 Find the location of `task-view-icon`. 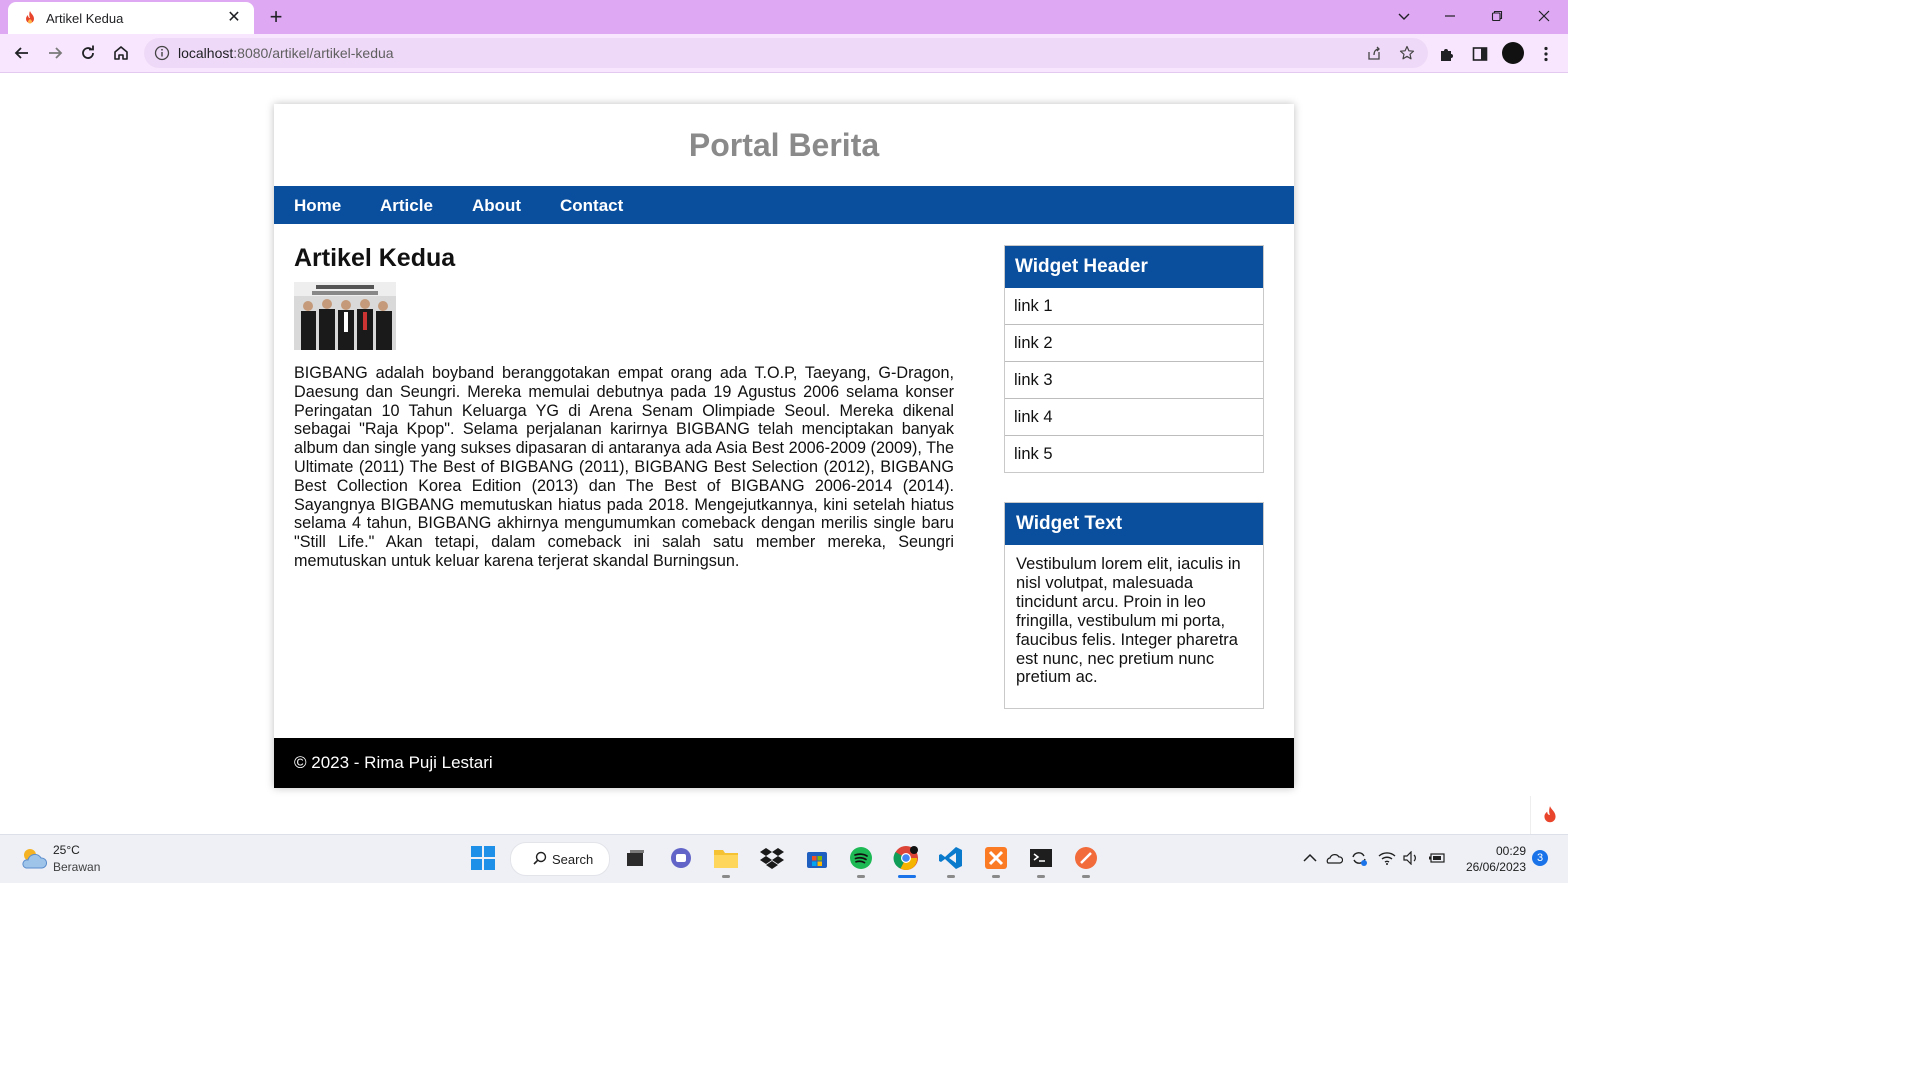

task-view-icon is located at coordinates (635, 858).